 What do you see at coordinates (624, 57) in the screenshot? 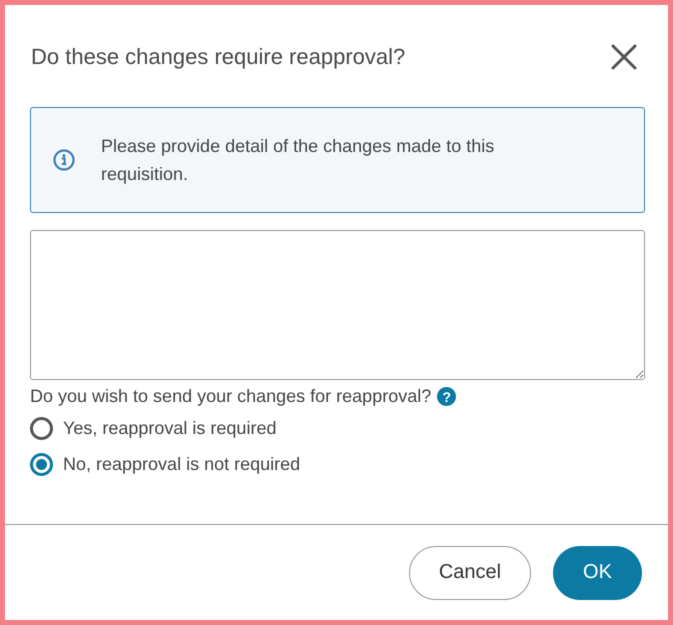
I see `close-button` at bounding box center [624, 57].